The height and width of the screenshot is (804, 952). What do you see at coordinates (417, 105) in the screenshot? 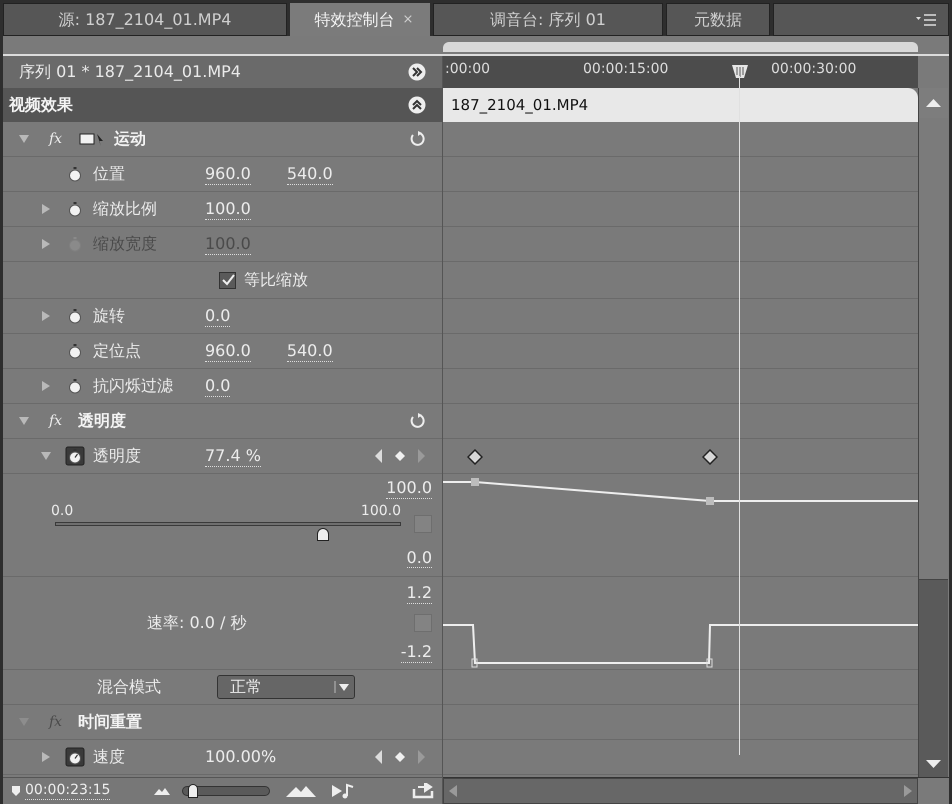
I see `double-chevron-up-icon` at bounding box center [417, 105].